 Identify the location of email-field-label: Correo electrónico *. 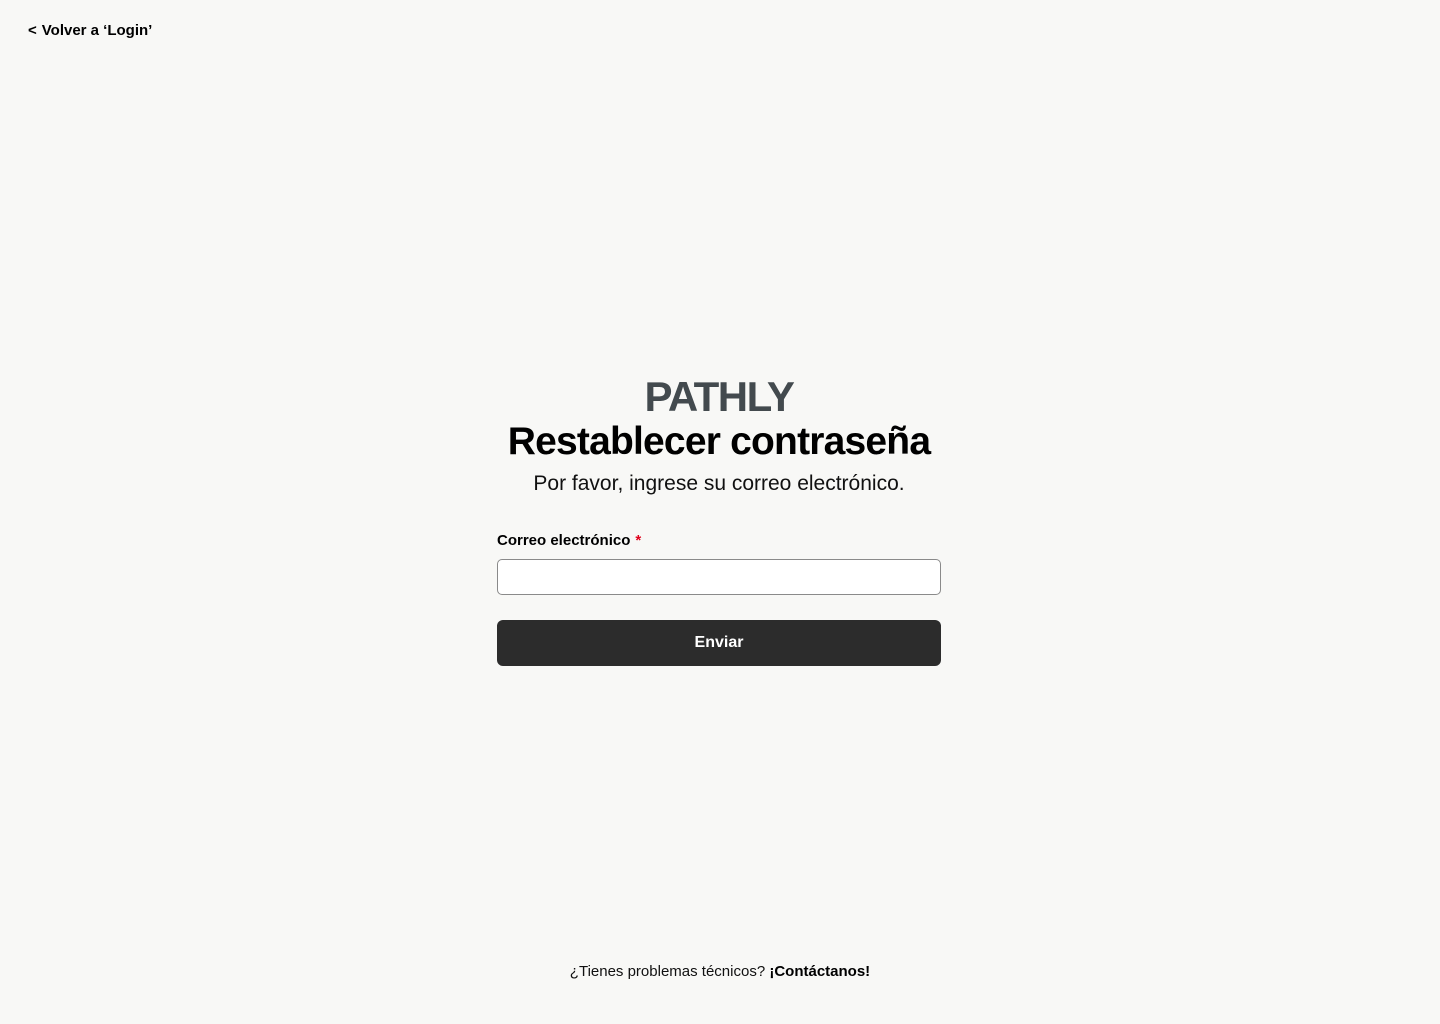
(719, 541).